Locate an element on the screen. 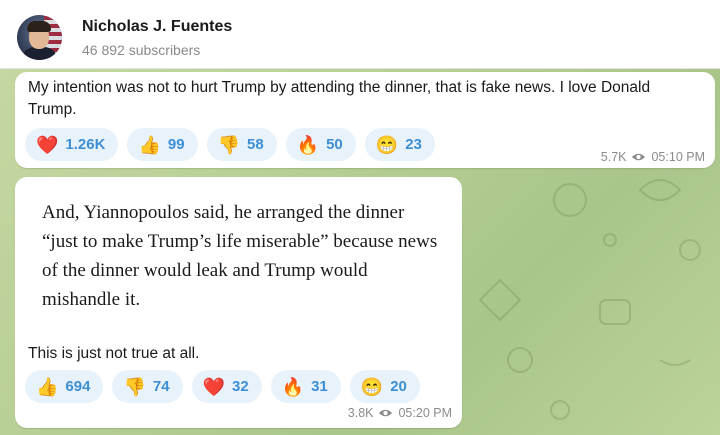 Image resolution: width=720 pixels, height=435 pixels. reaction-count: 50 is located at coordinates (334, 144).